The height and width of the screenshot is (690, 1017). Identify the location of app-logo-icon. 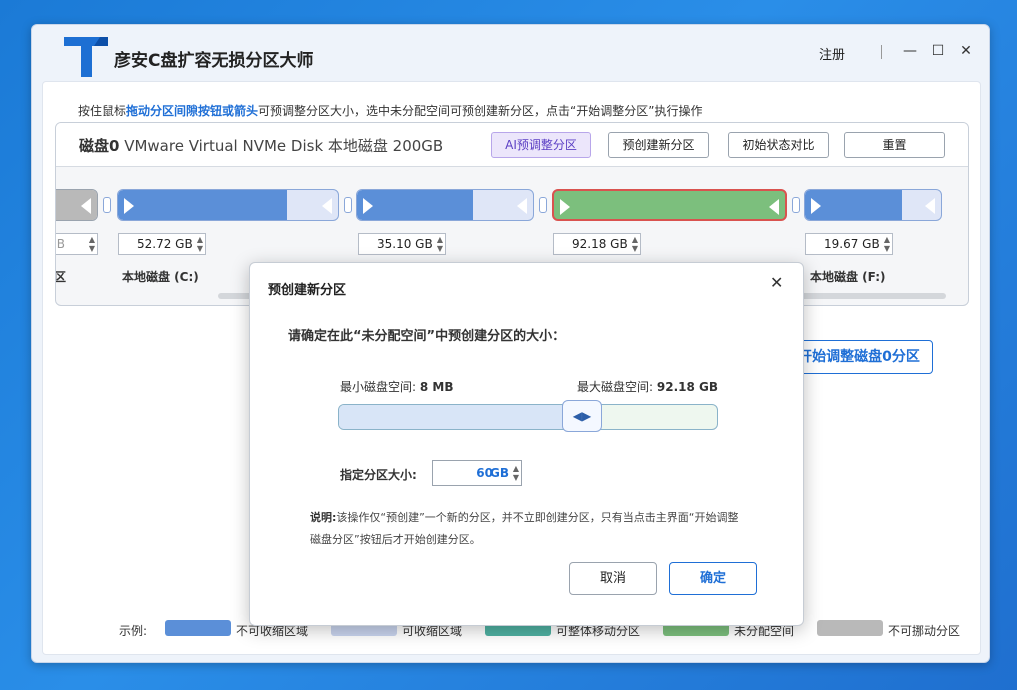
(86, 57).